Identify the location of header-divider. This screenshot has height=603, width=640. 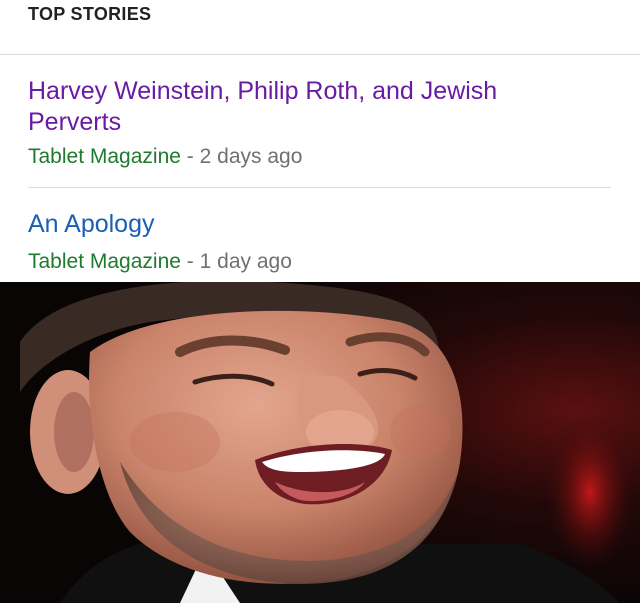
(320, 54).